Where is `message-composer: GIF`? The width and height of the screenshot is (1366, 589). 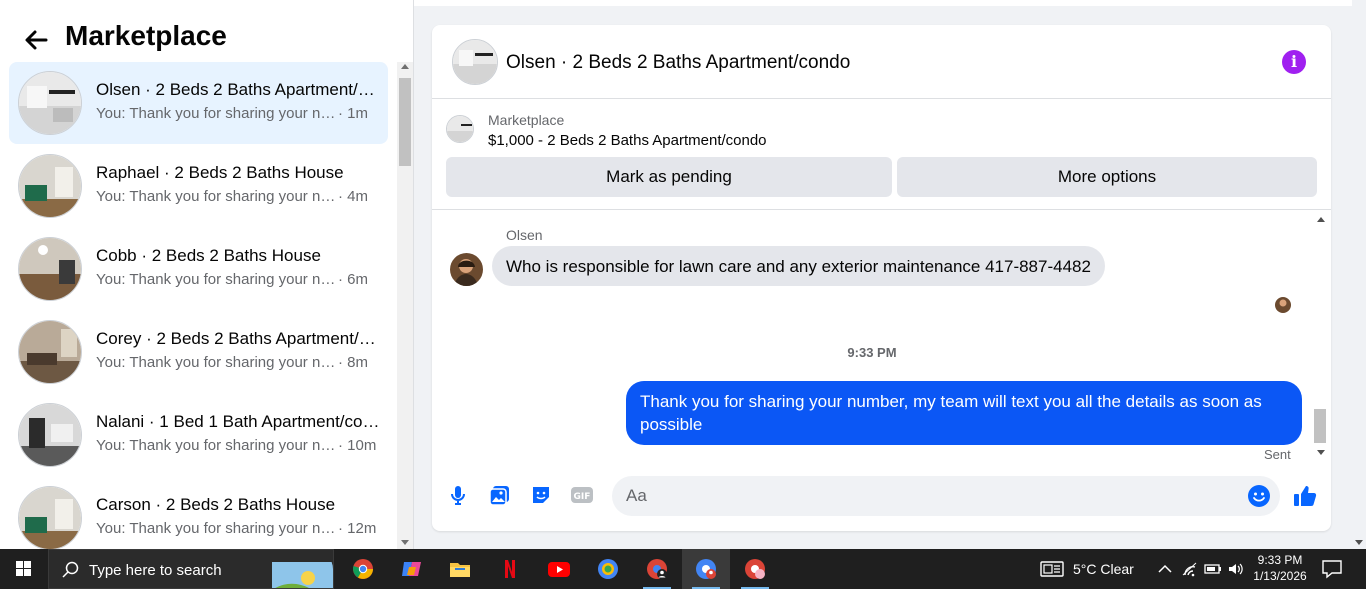
message-composer: GIF is located at coordinates (881, 496).